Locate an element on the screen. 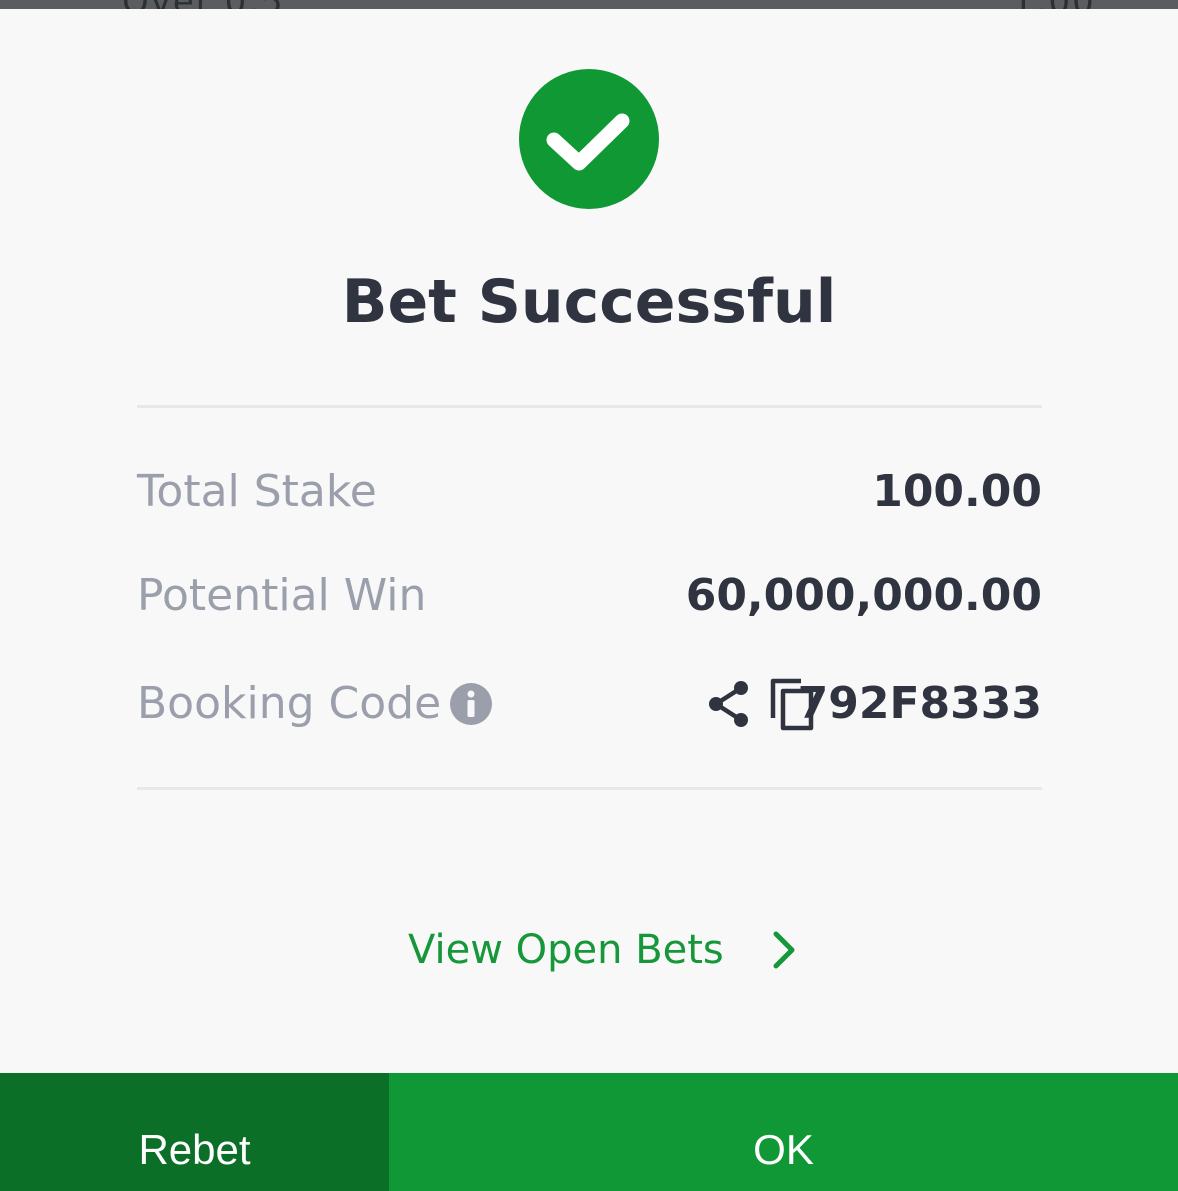  total-stake-row: Total Stake 100.00 is located at coordinates (589, 492).